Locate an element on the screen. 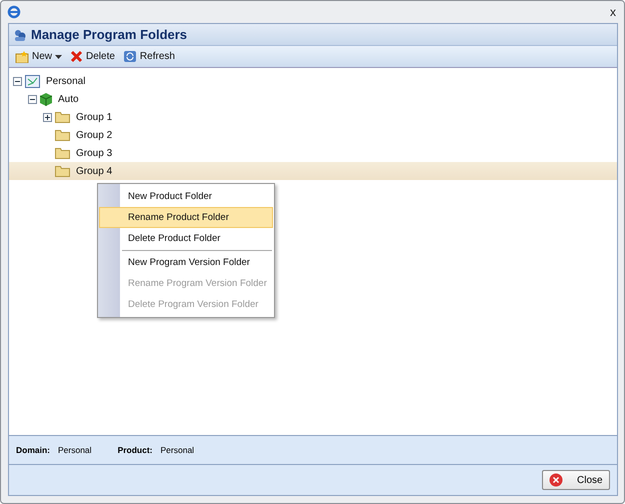 Image resolution: width=625 pixels, height=504 pixels. close-button: x is located at coordinates (613, 12).